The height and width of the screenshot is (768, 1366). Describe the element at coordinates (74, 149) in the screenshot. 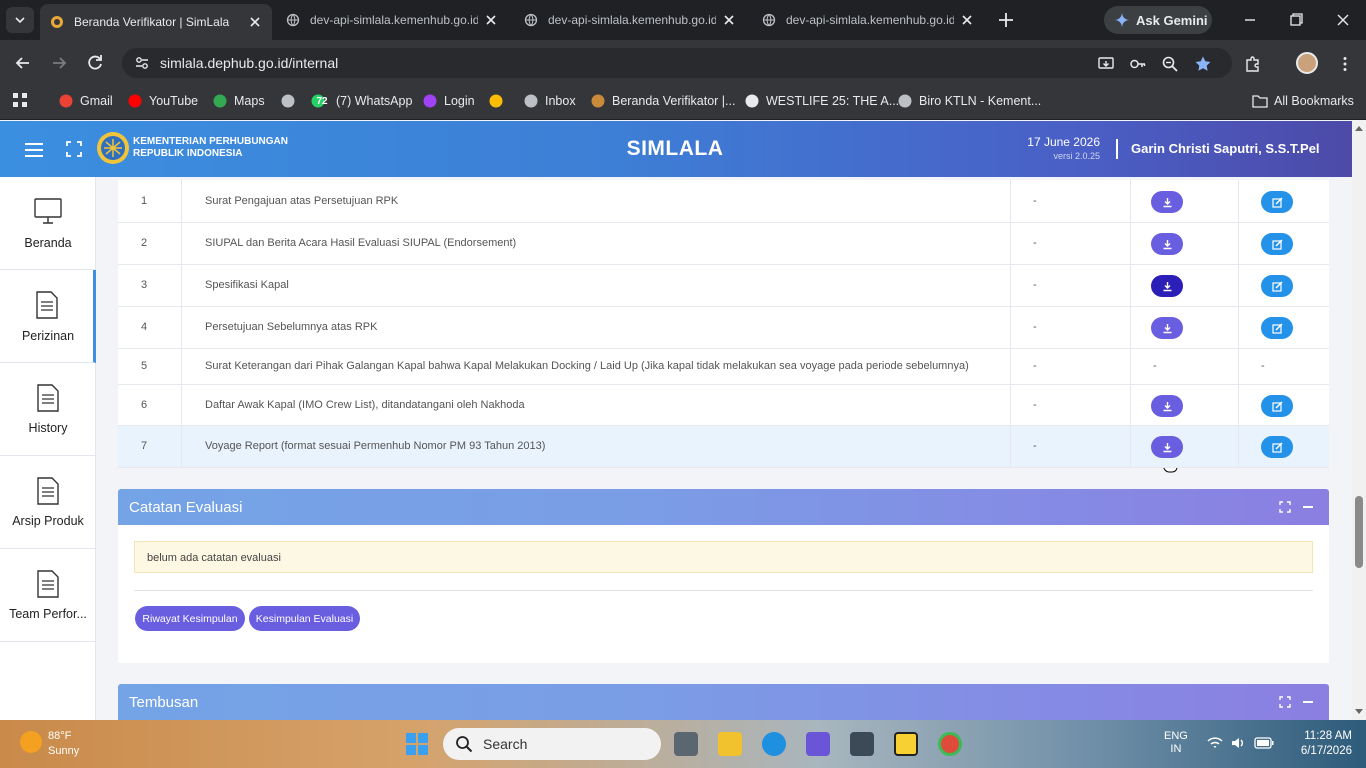

I see `fullscreen-icon` at that location.